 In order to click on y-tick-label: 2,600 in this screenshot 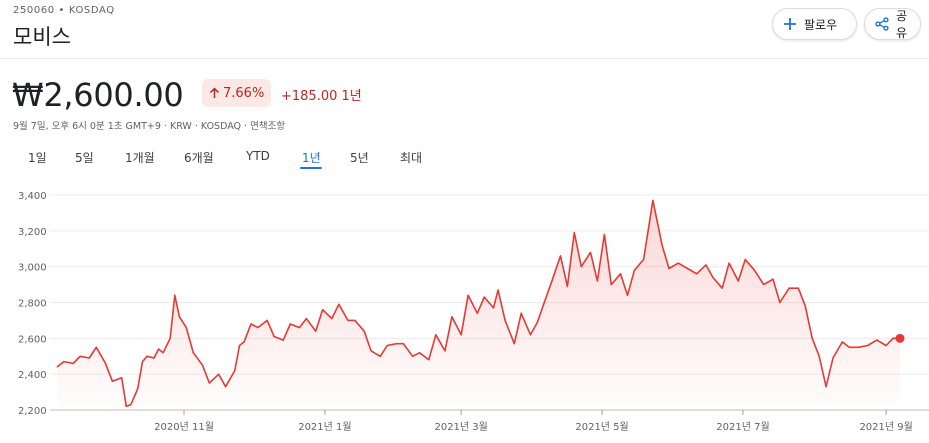, I will do `click(32, 339)`.